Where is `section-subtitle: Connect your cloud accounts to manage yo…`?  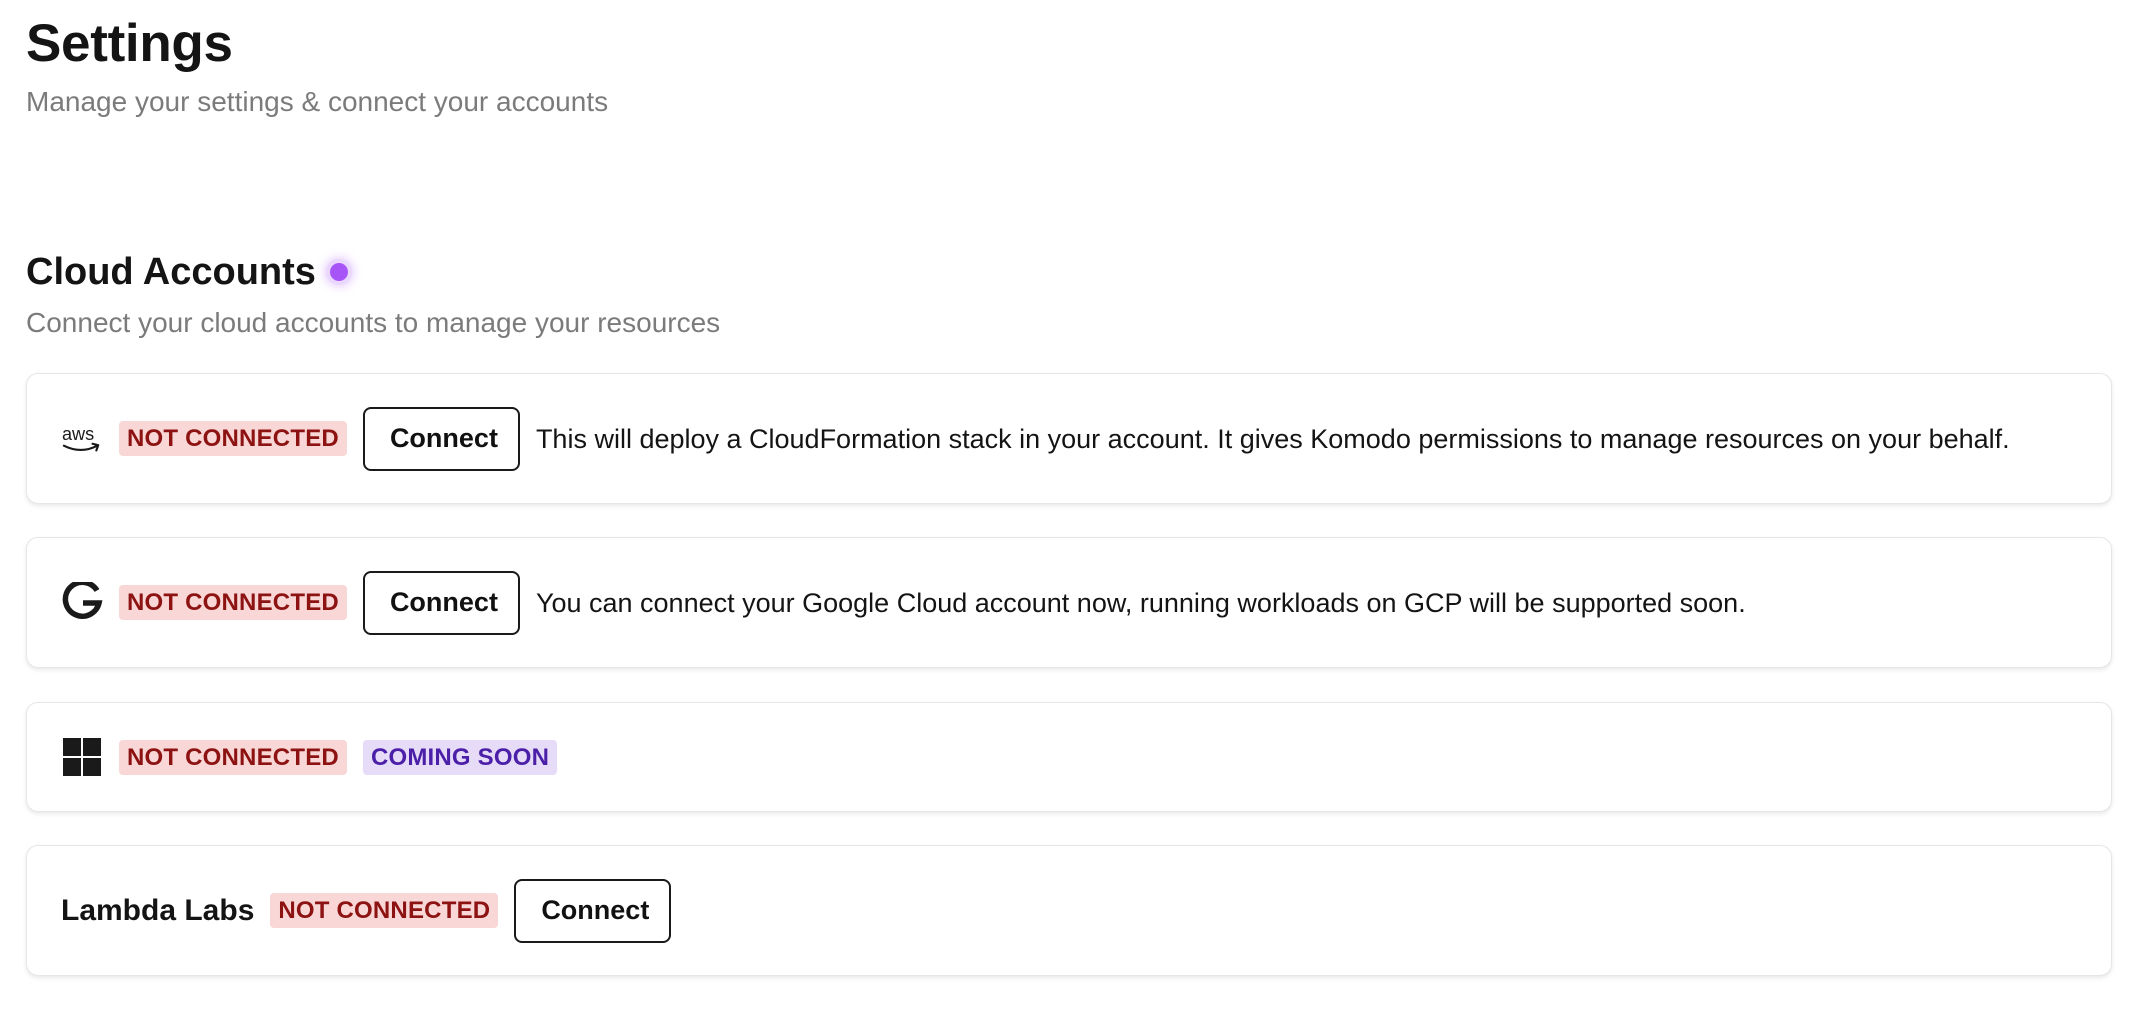 section-subtitle: Connect your cloud accounts to manage yo… is located at coordinates (373, 322).